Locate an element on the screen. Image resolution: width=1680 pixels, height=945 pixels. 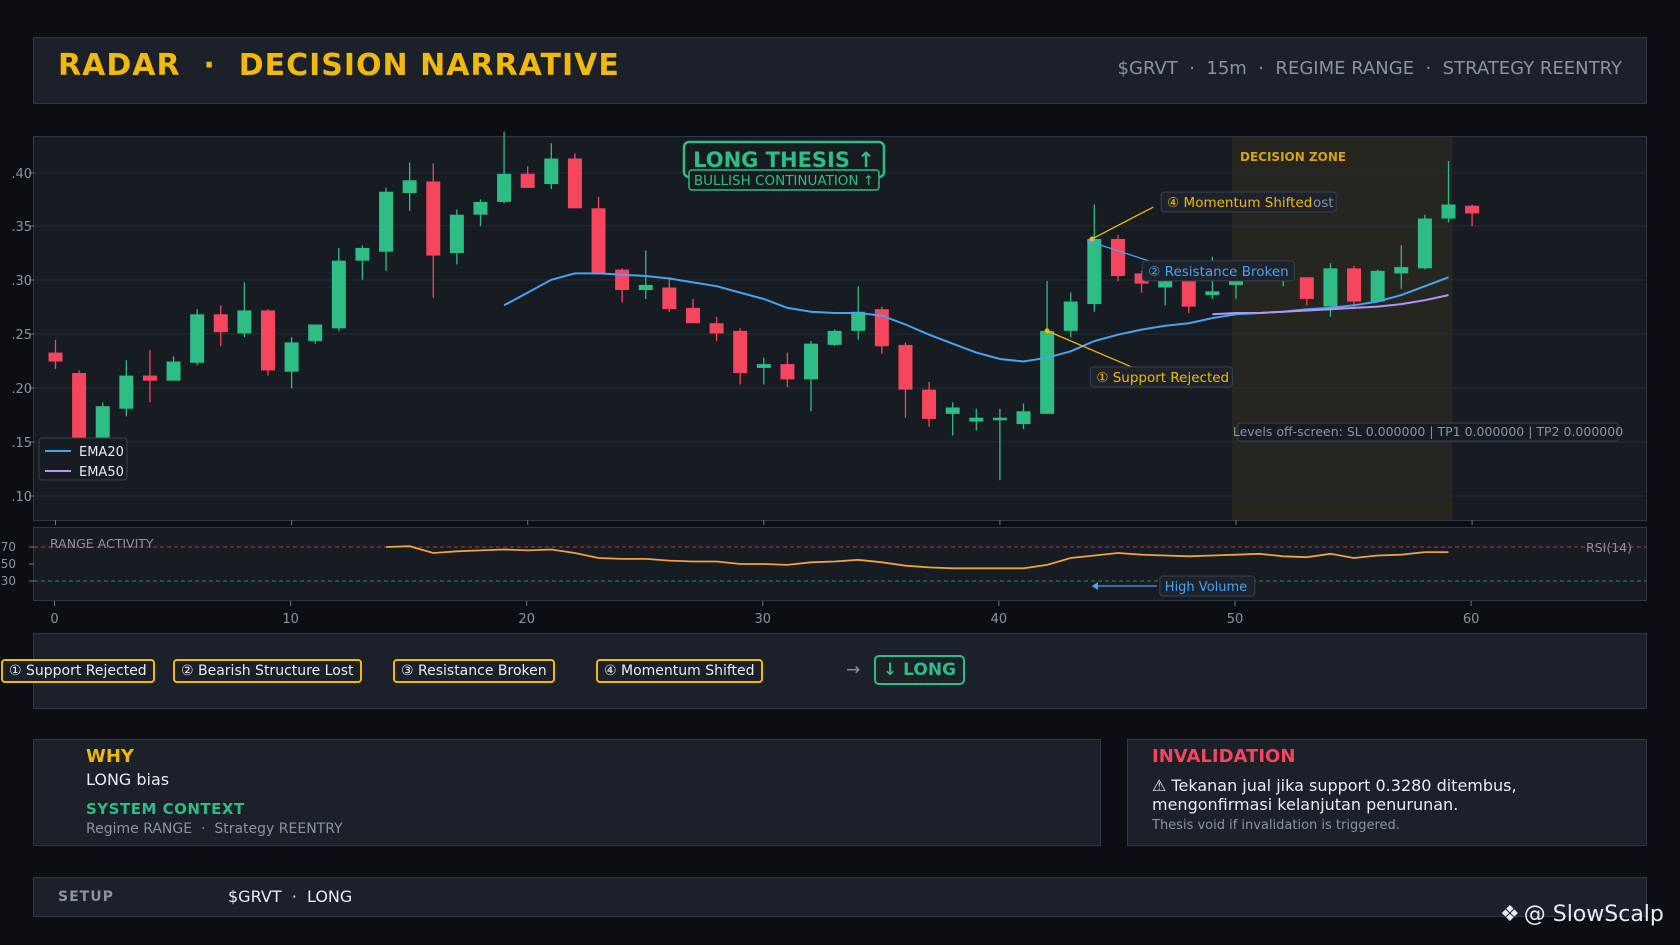
annotation-arrowhead is located at coordinates (1047, 331).